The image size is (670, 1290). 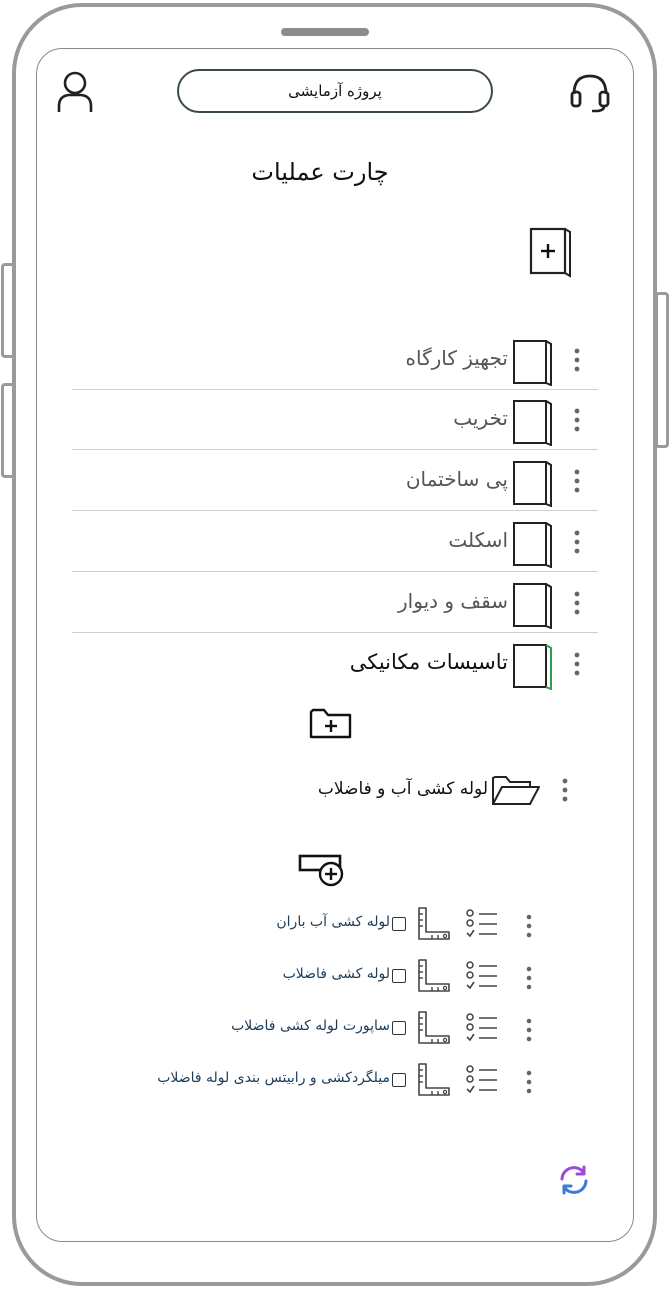 I want to click on add-folder-icon, so click(x=331, y=725).